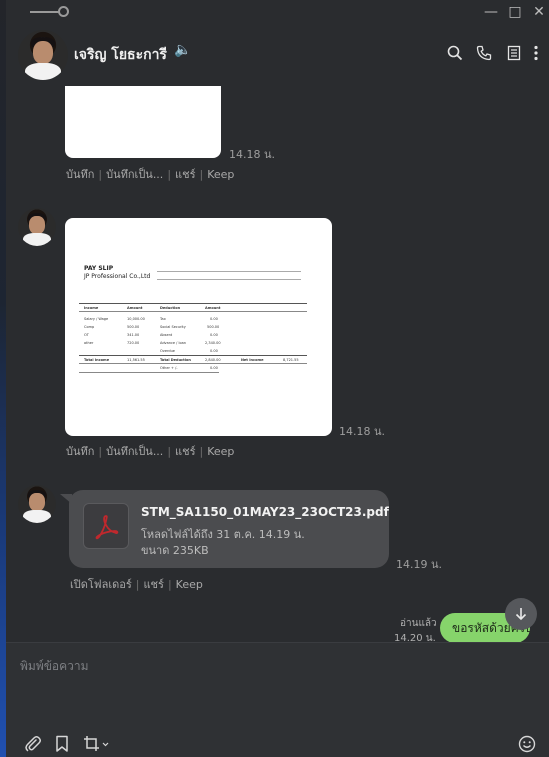 This screenshot has width=549, height=757. I want to click on payslip-col-income: Income, so click(91, 308).